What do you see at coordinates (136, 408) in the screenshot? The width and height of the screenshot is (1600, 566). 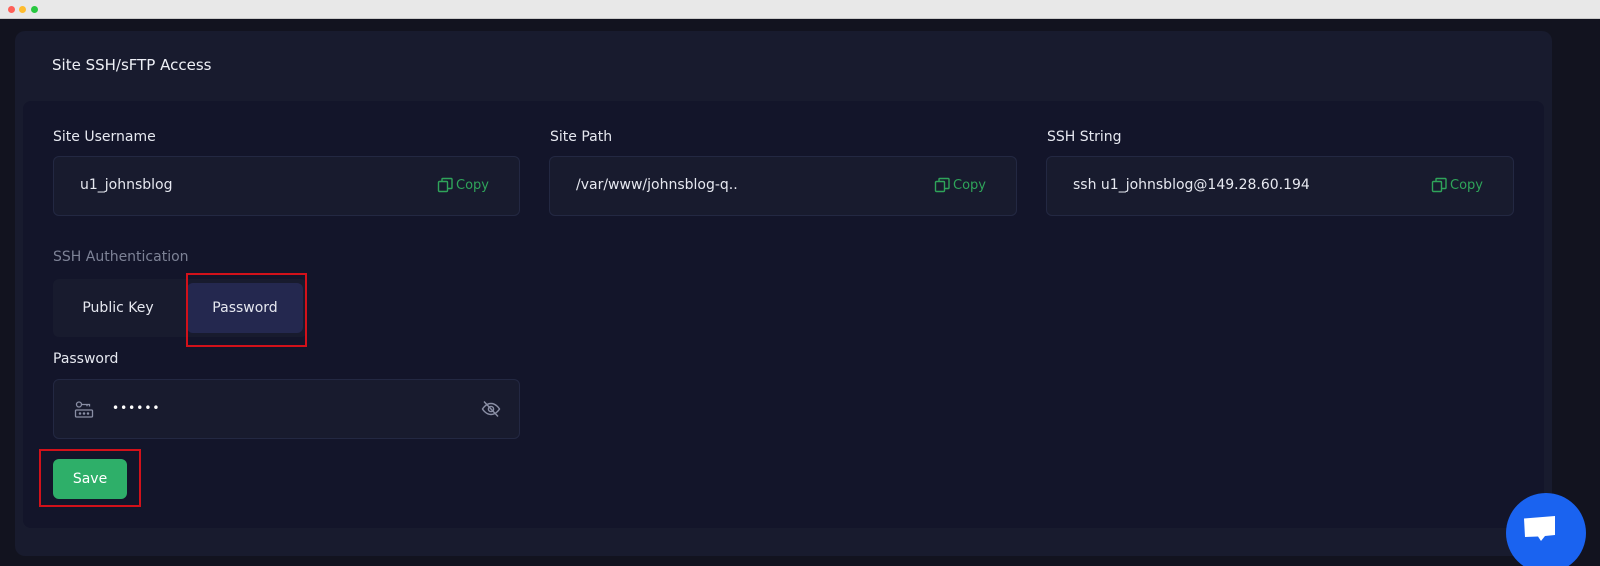 I see `password-value: ••••••` at bounding box center [136, 408].